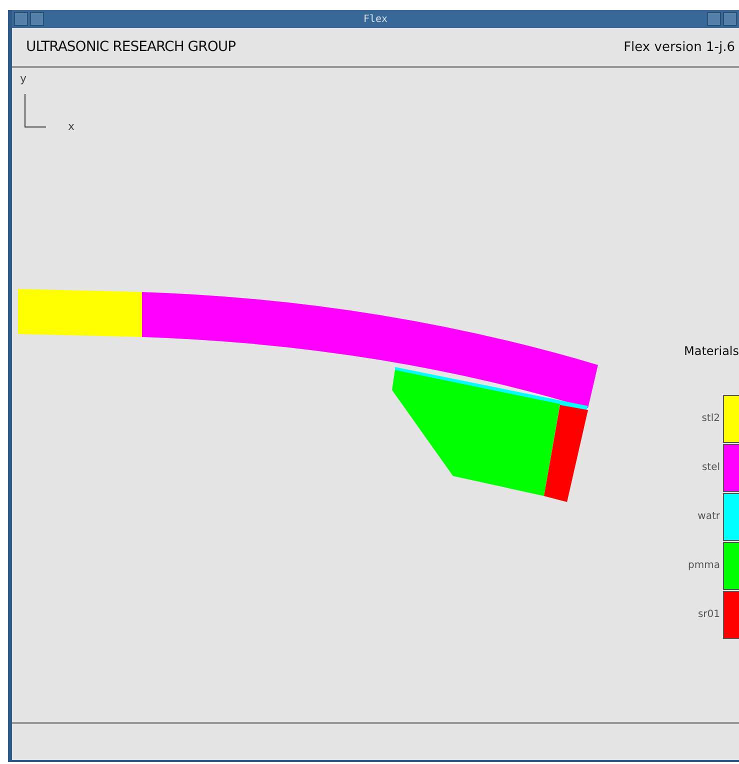 This screenshot has width=739, height=764. What do you see at coordinates (37, 19) in the screenshot?
I see `close-button` at bounding box center [37, 19].